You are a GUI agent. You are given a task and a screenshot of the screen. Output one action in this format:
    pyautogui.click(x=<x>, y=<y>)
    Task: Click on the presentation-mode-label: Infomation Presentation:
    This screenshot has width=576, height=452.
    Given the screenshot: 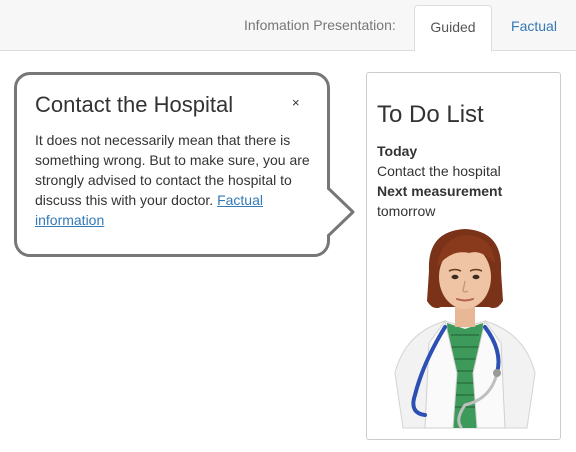 What is the action you would take?
    pyautogui.click(x=320, y=25)
    